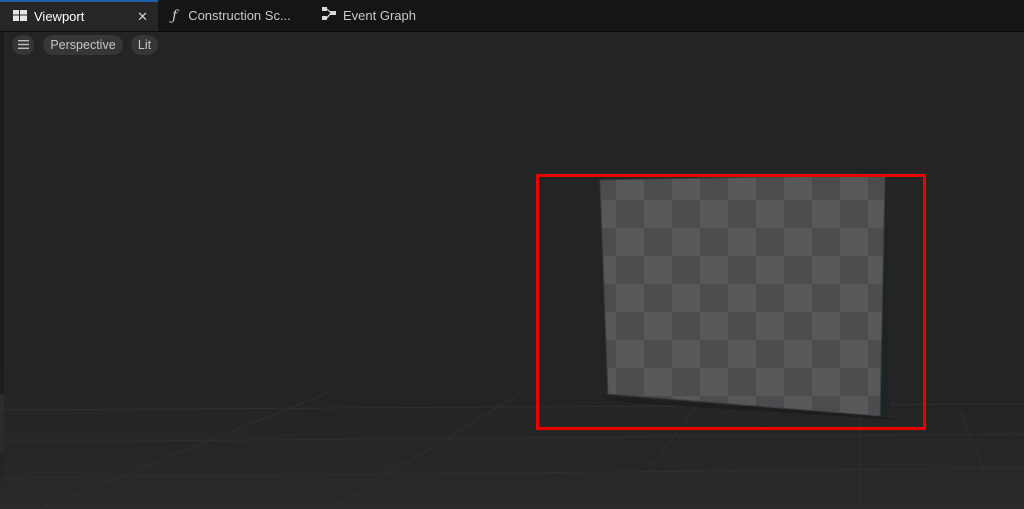  I want to click on tab-label: Event Graph, so click(379, 15).